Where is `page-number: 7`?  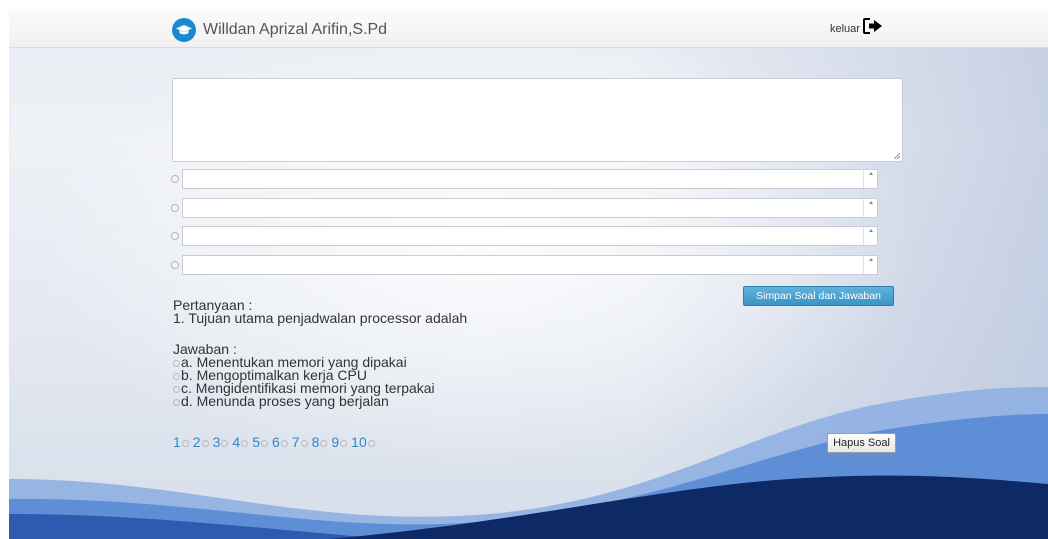 page-number: 7 is located at coordinates (296, 442).